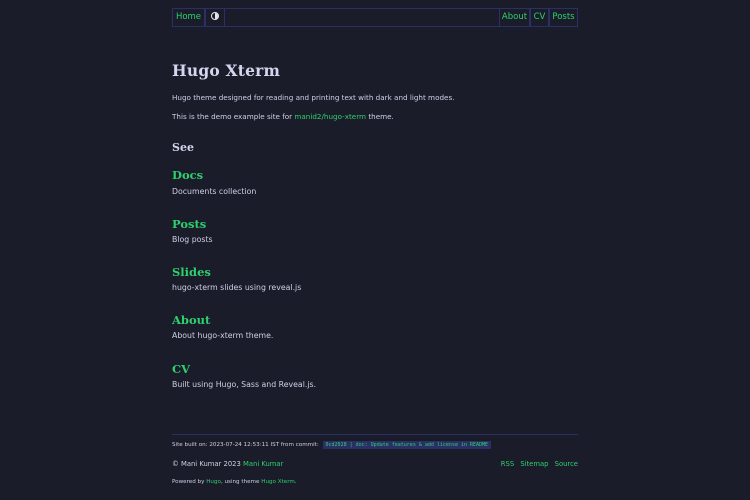 The width and height of the screenshot is (750, 500). Describe the element at coordinates (207, 464) in the screenshot. I see `copyright-text: © Mani Kumar 2023` at that location.